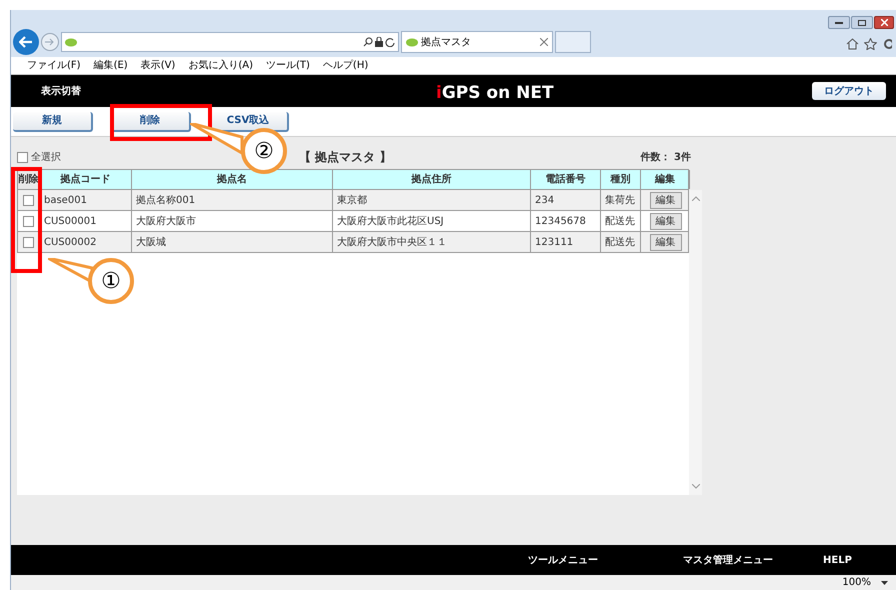 This screenshot has height=590, width=896. What do you see at coordinates (232, 242) in the screenshot?
I see `name-cell: 大阪城` at bounding box center [232, 242].